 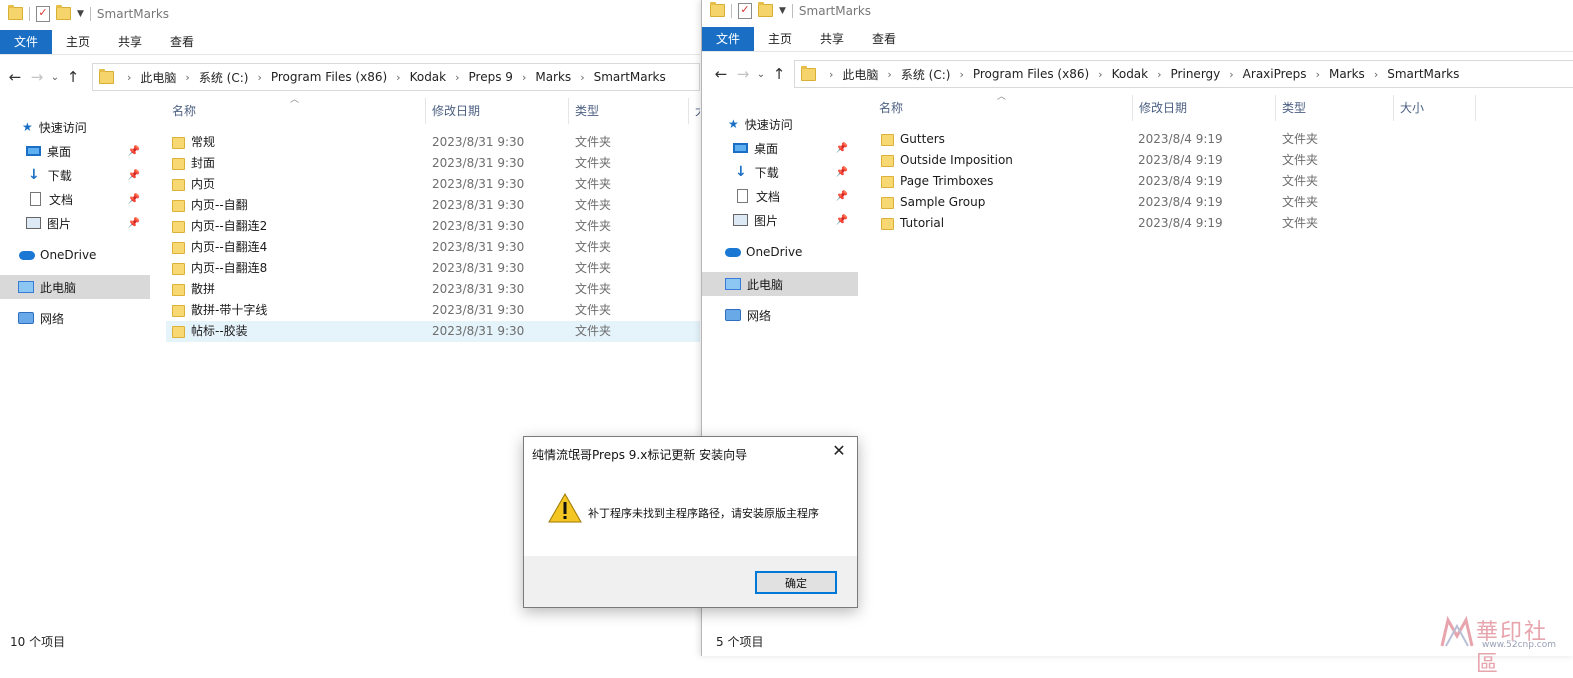 What do you see at coordinates (433, 226) in the screenshot?
I see `file-row: 内页--自翻连2 2023/8/31 9:30 文件夹` at bounding box center [433, 226].